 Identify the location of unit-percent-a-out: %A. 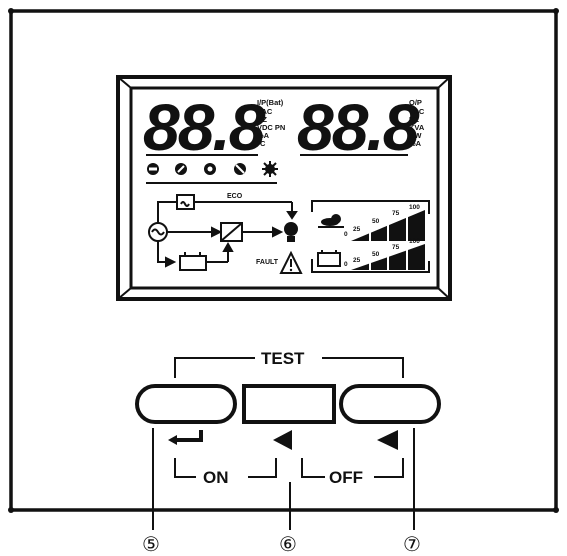
(415, 143).